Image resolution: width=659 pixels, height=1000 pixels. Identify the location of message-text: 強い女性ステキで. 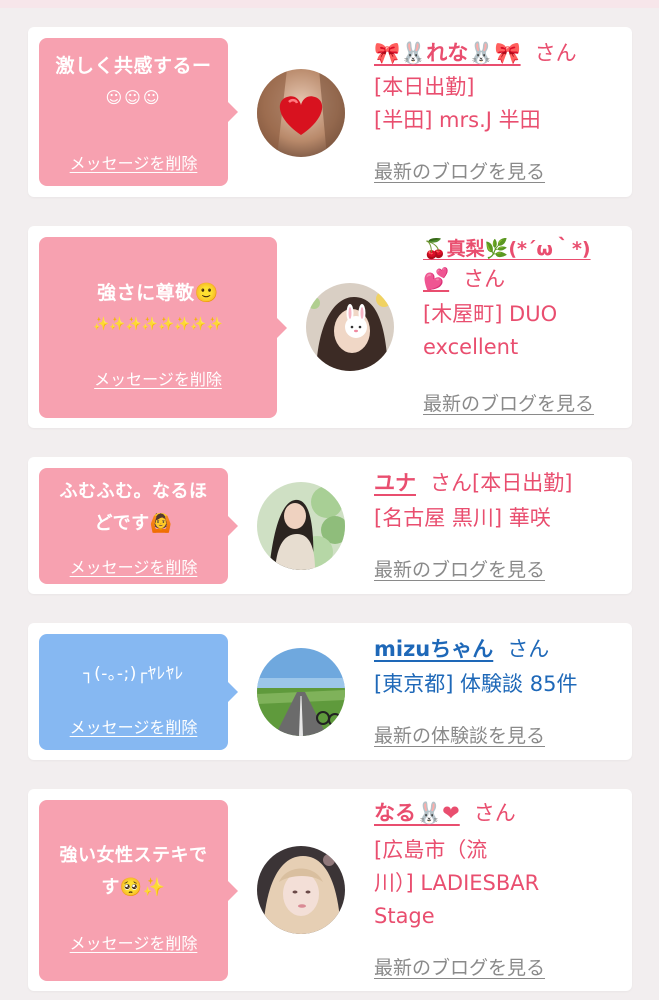
(133, 855).